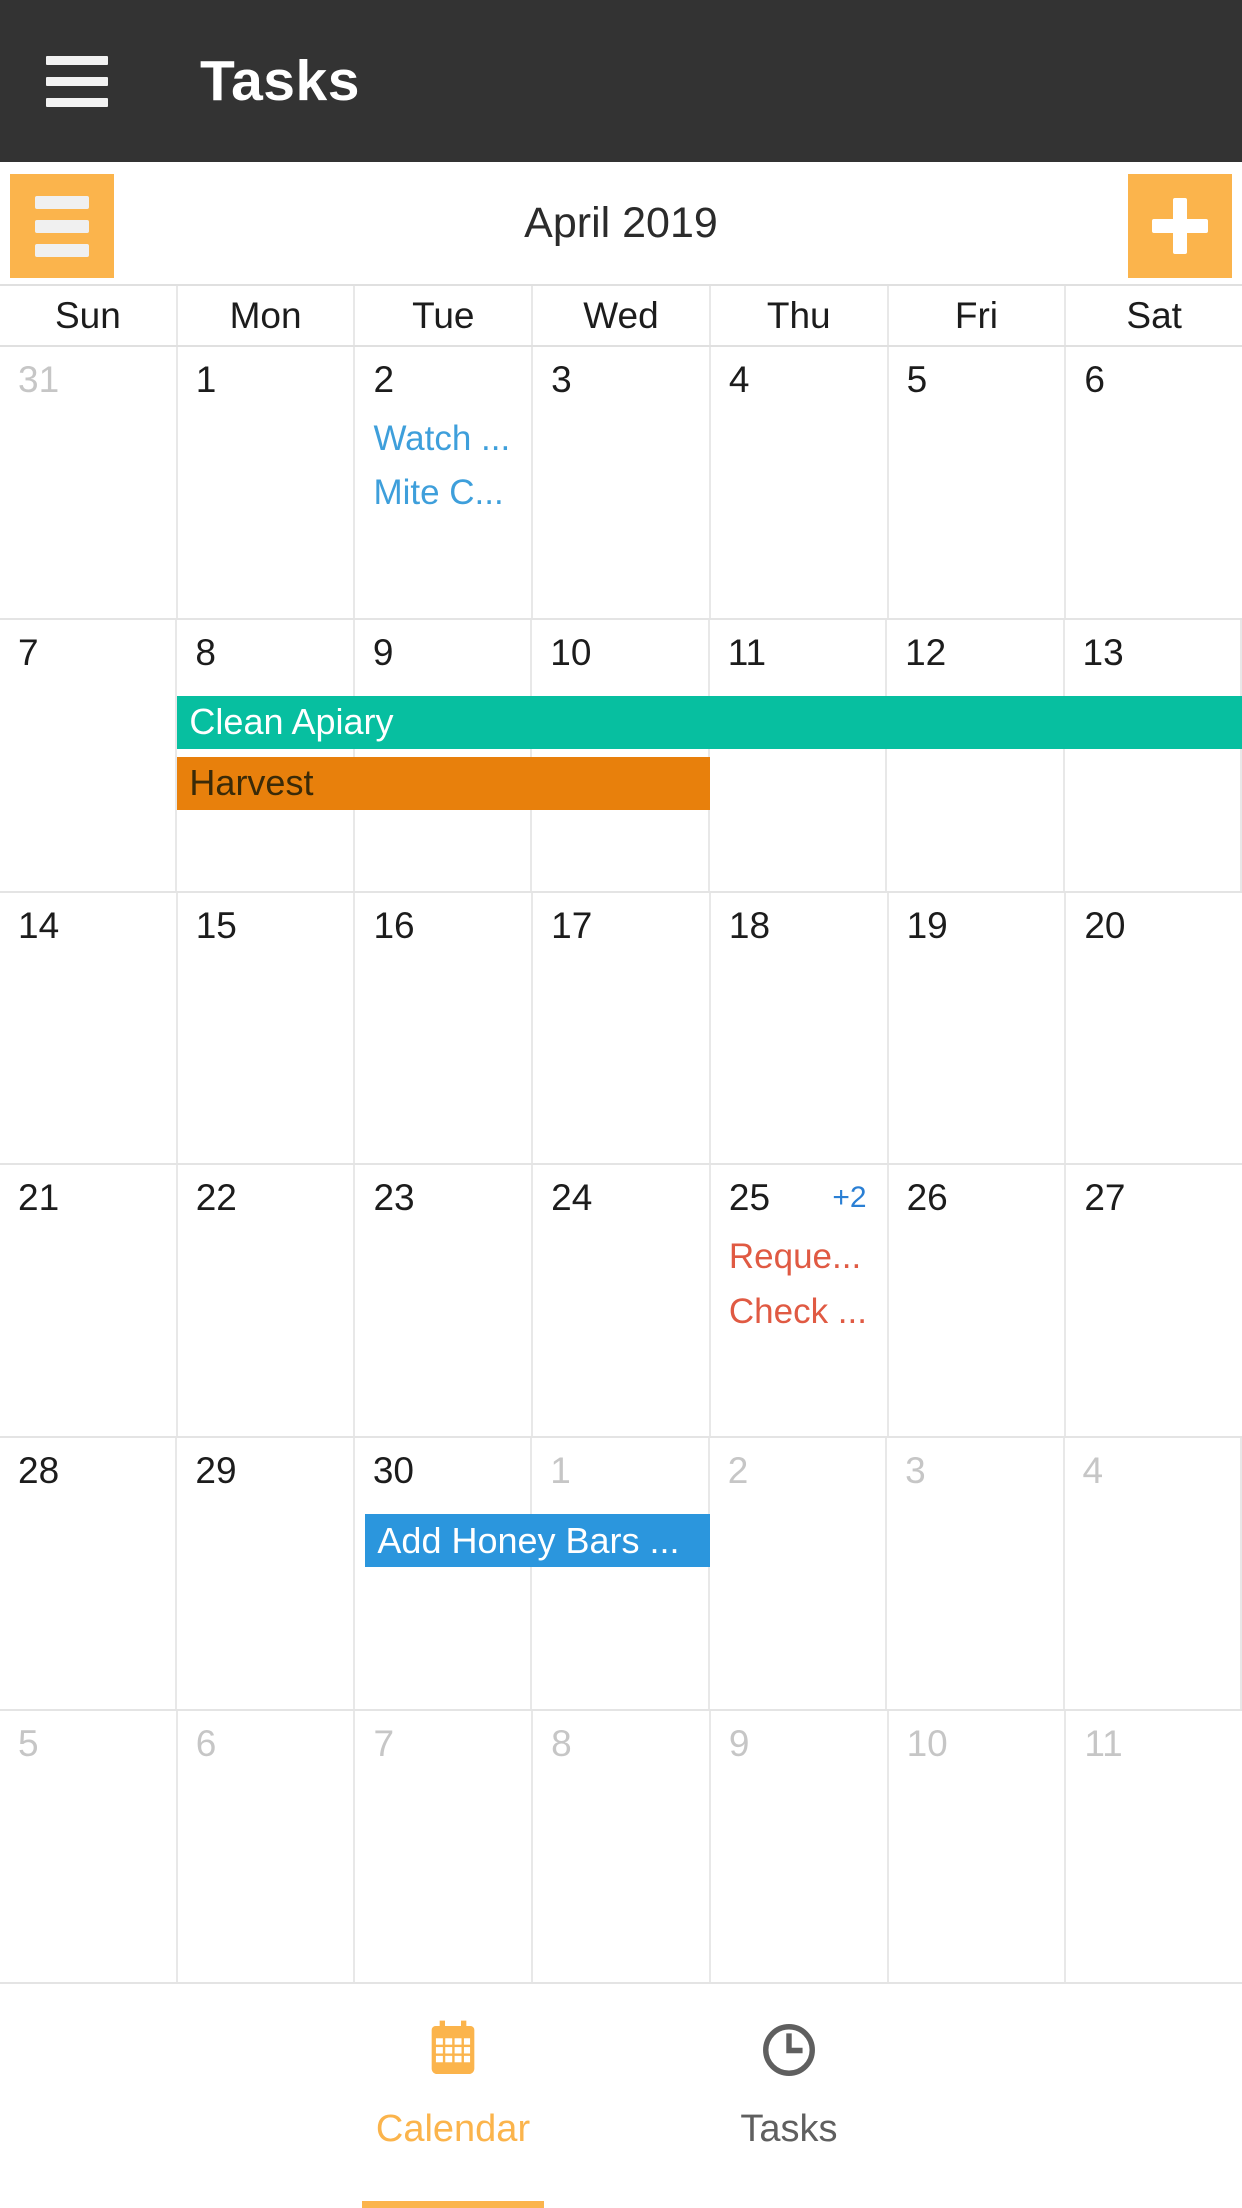 This screenshot has height=2208, width=1242. What do you see at coordinates (383, 652) in the screenshot?
I see `day-number: 9` at bounding box center [383, 652].